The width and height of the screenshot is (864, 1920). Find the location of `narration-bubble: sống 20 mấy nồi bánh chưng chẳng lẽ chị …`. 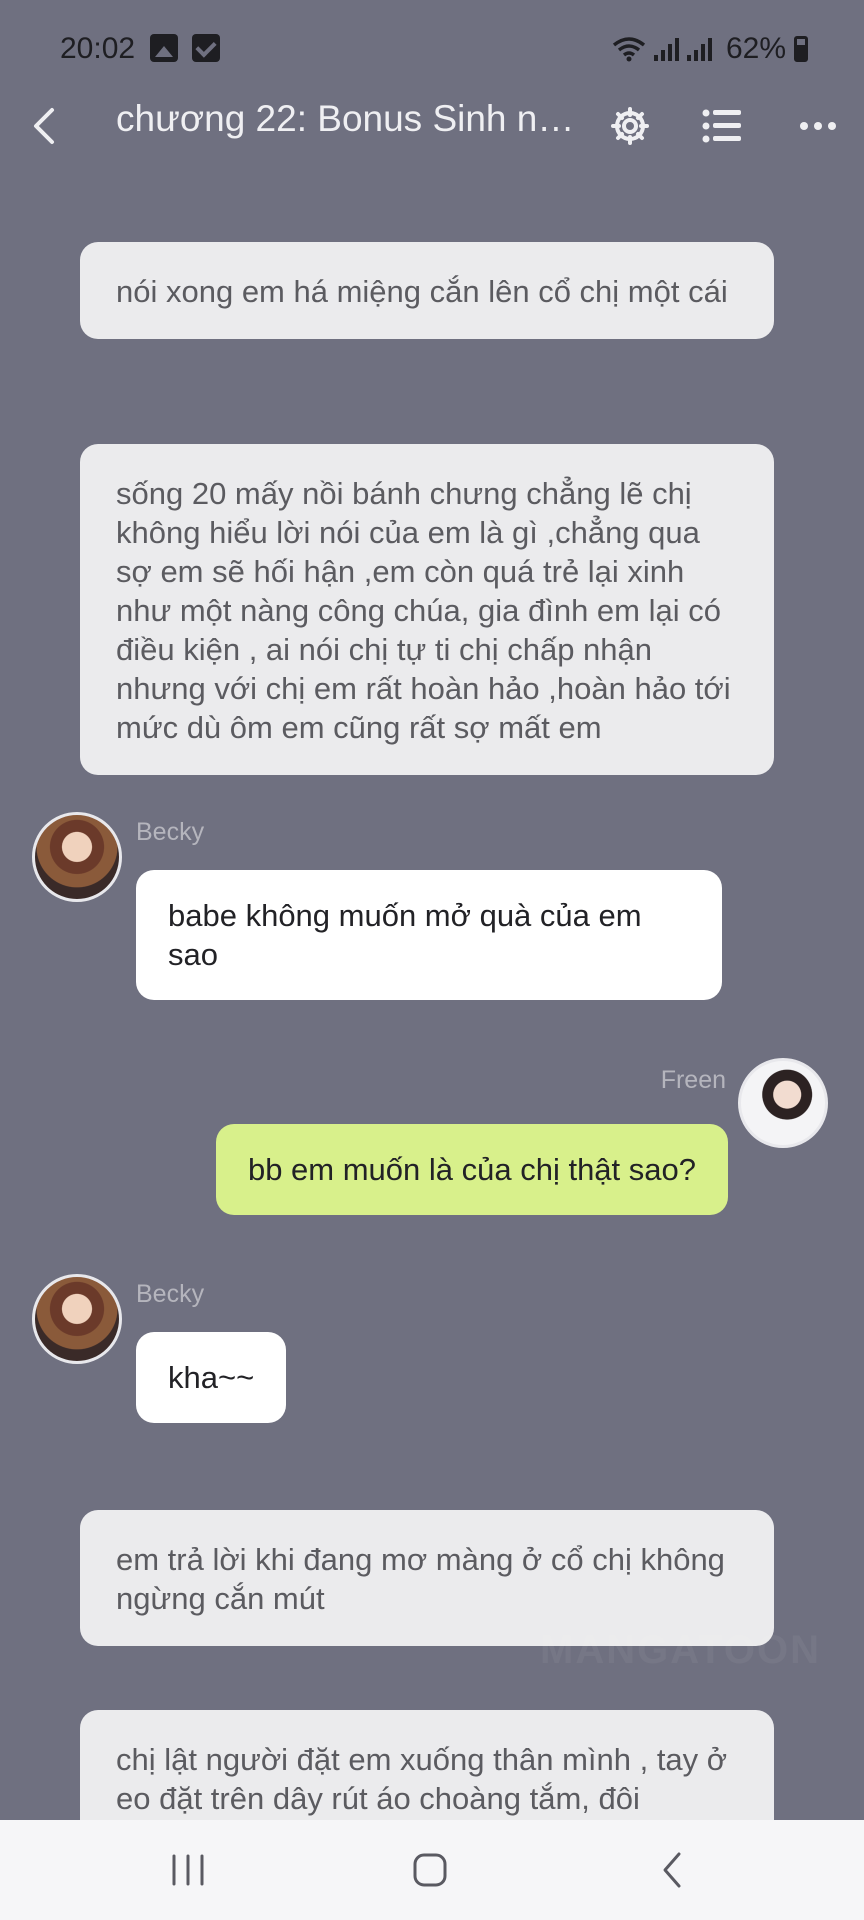

narration-bubble: sống 20 mấy nồi bánh chưng chẳng lẽ chị … is located at coordinates (427, 609).